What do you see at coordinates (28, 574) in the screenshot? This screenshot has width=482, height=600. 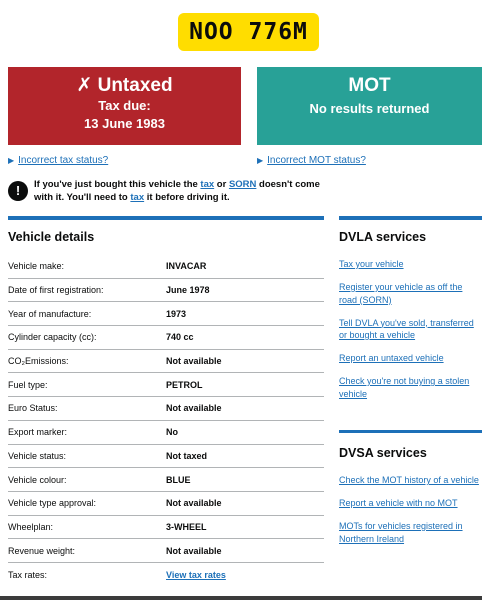 I see `row-label: Tax rates:` at bounding box center [28, 574].